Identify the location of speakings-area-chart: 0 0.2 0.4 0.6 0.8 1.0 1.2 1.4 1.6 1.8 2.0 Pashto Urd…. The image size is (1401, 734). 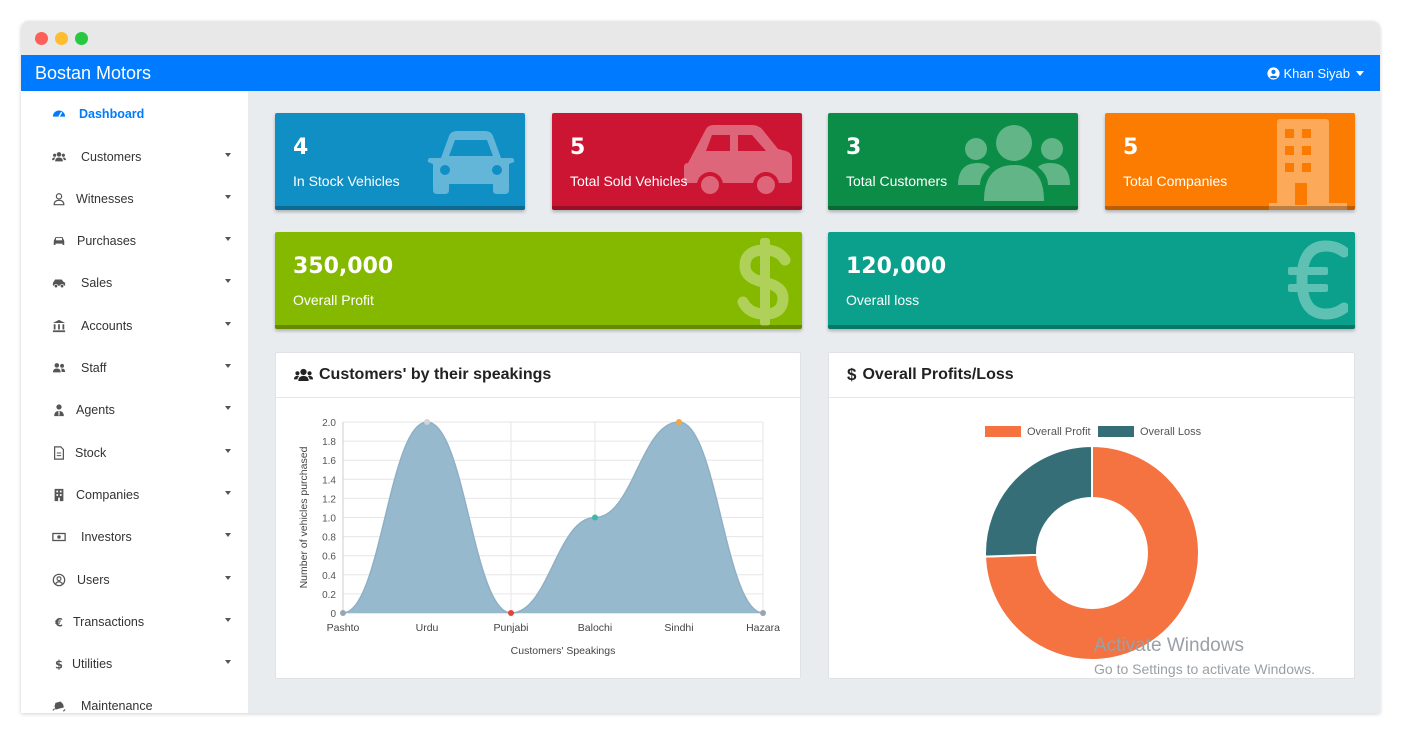
(539, 537).